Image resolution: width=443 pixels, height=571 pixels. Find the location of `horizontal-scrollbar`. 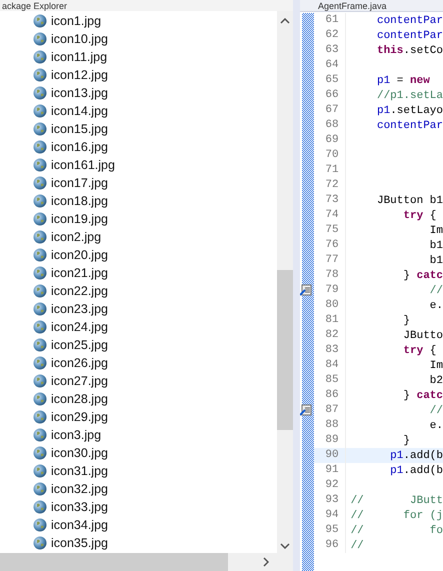

horizontal-scrollbar is located at coordinates (146, 562).